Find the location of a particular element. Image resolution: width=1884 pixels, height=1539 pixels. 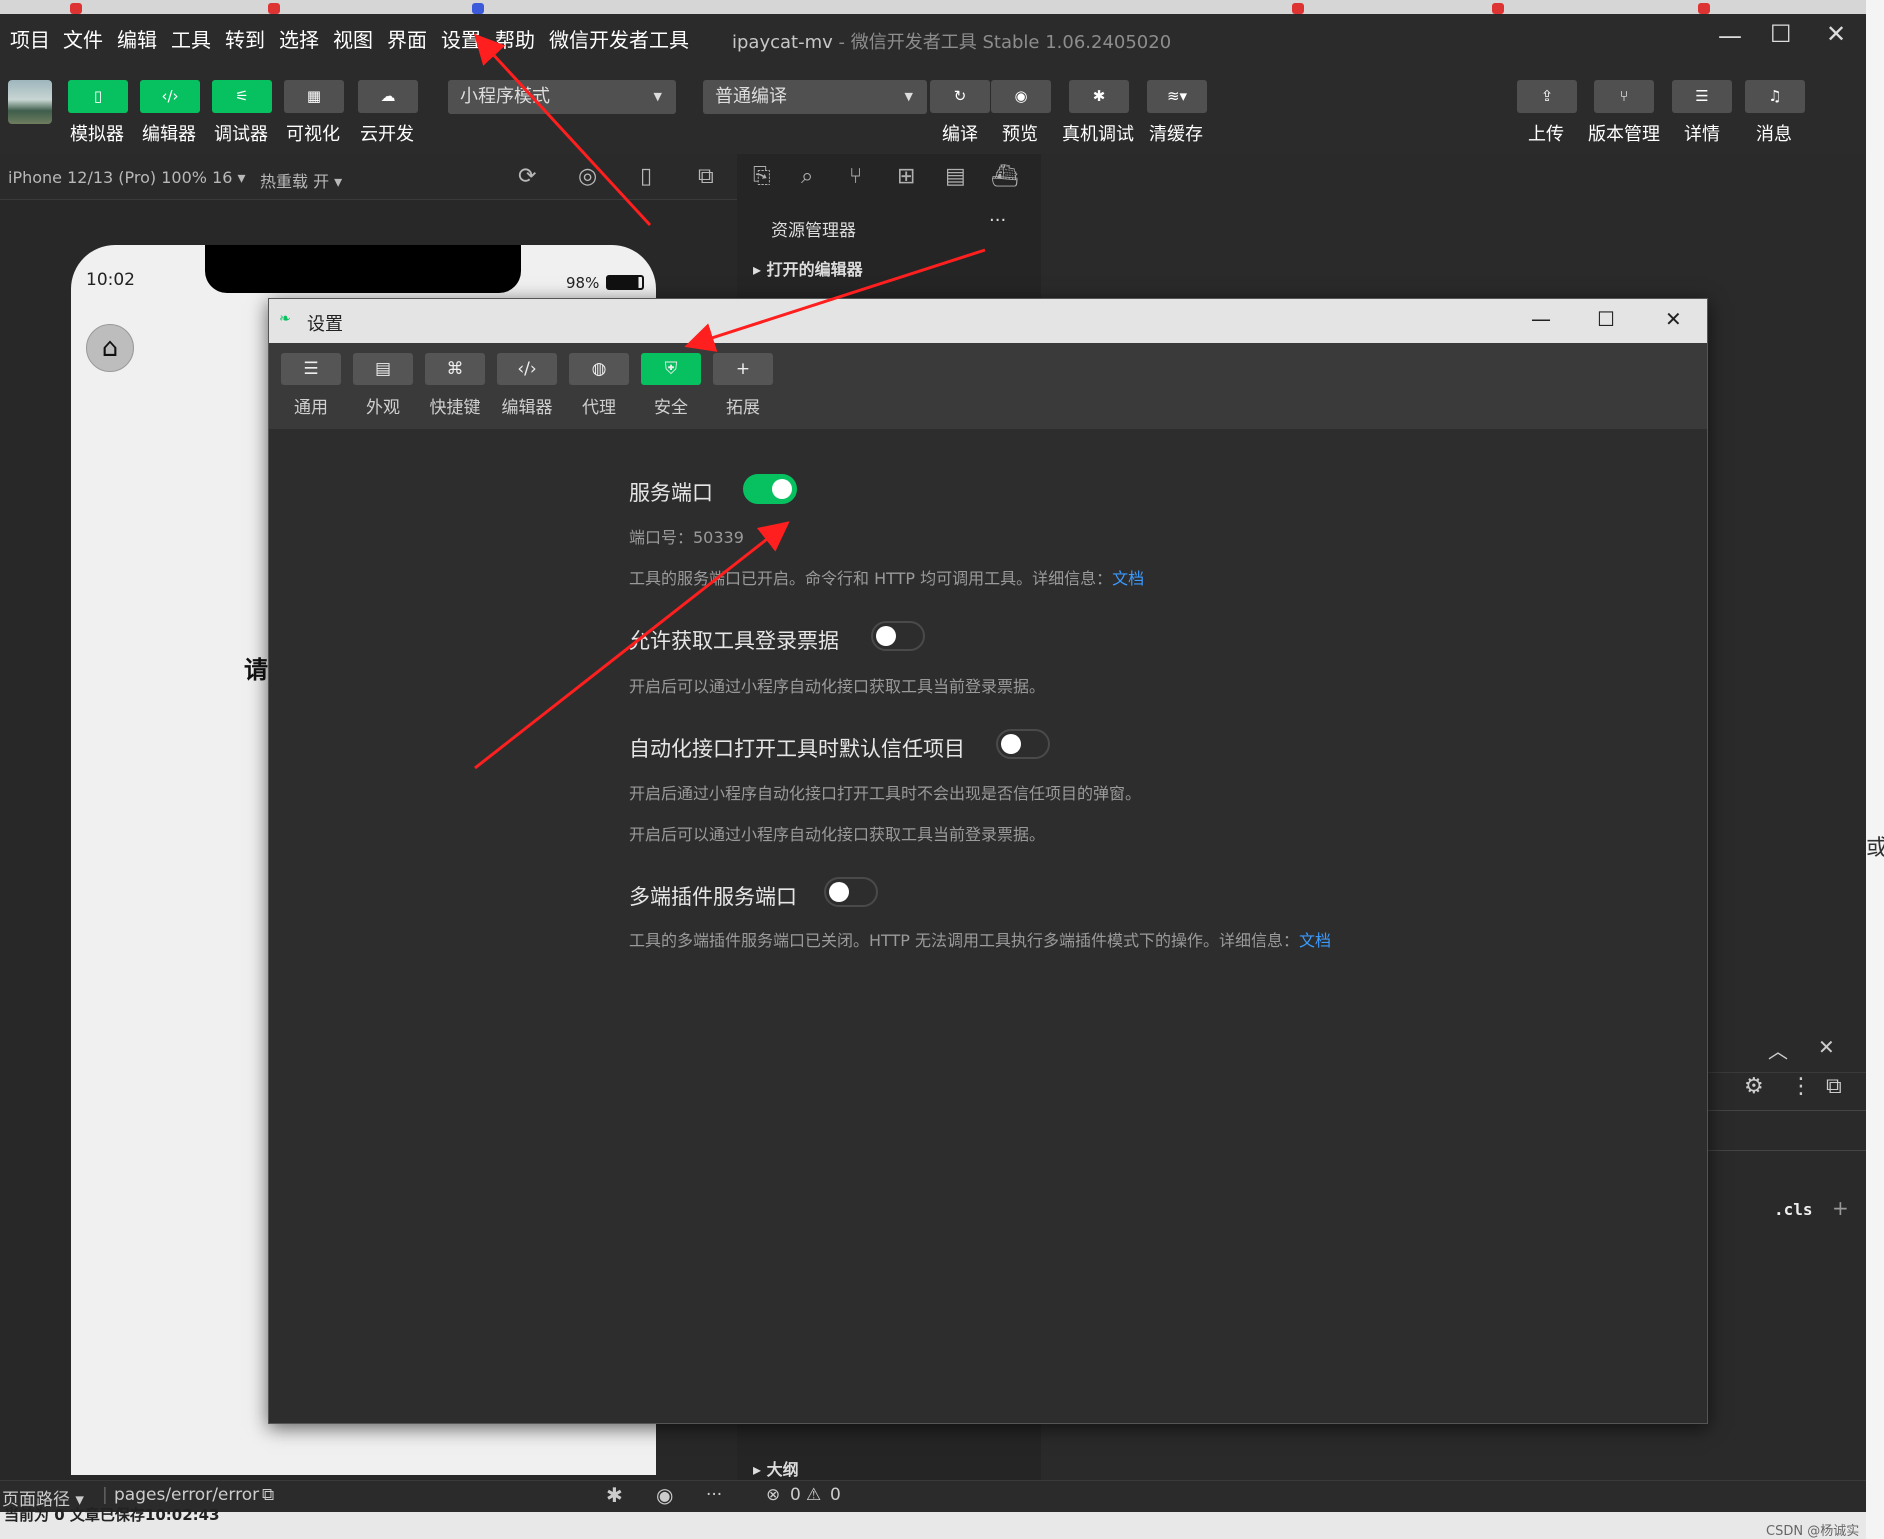

arrow-to-service-port-toggle is located at coordinates (632, 645).